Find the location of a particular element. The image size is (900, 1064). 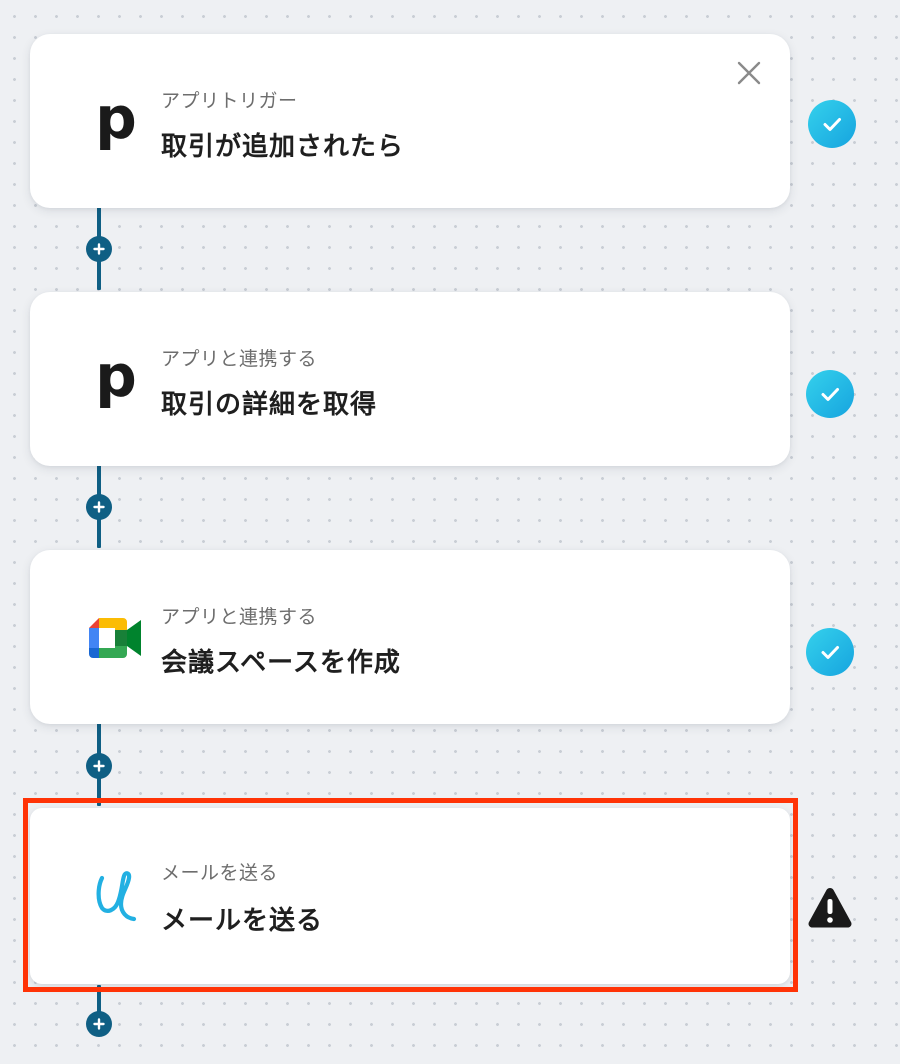

flow-connector-line is located at coordinates (99, 999).